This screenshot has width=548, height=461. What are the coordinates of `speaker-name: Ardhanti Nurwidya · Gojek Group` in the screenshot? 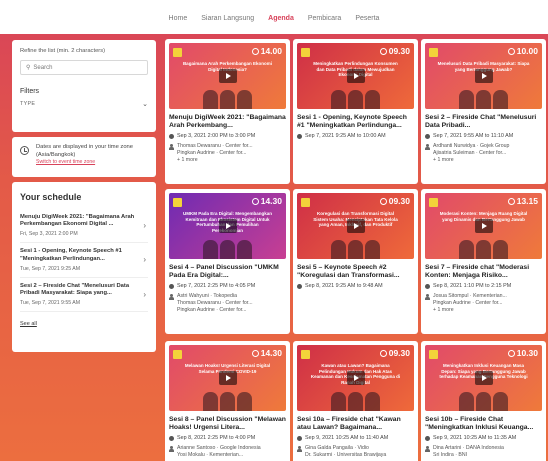 It's located at (471, 146).